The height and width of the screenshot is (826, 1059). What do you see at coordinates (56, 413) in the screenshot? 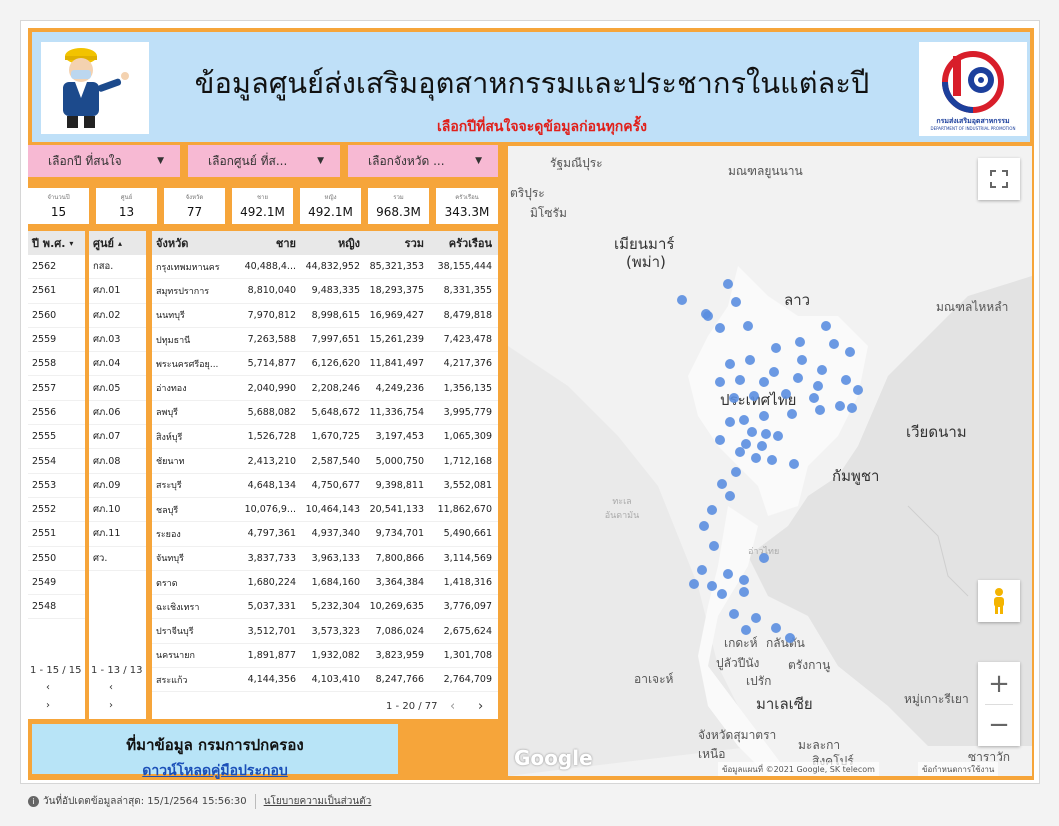
I see `table-row: 2556` at bounding box center [56, 413].